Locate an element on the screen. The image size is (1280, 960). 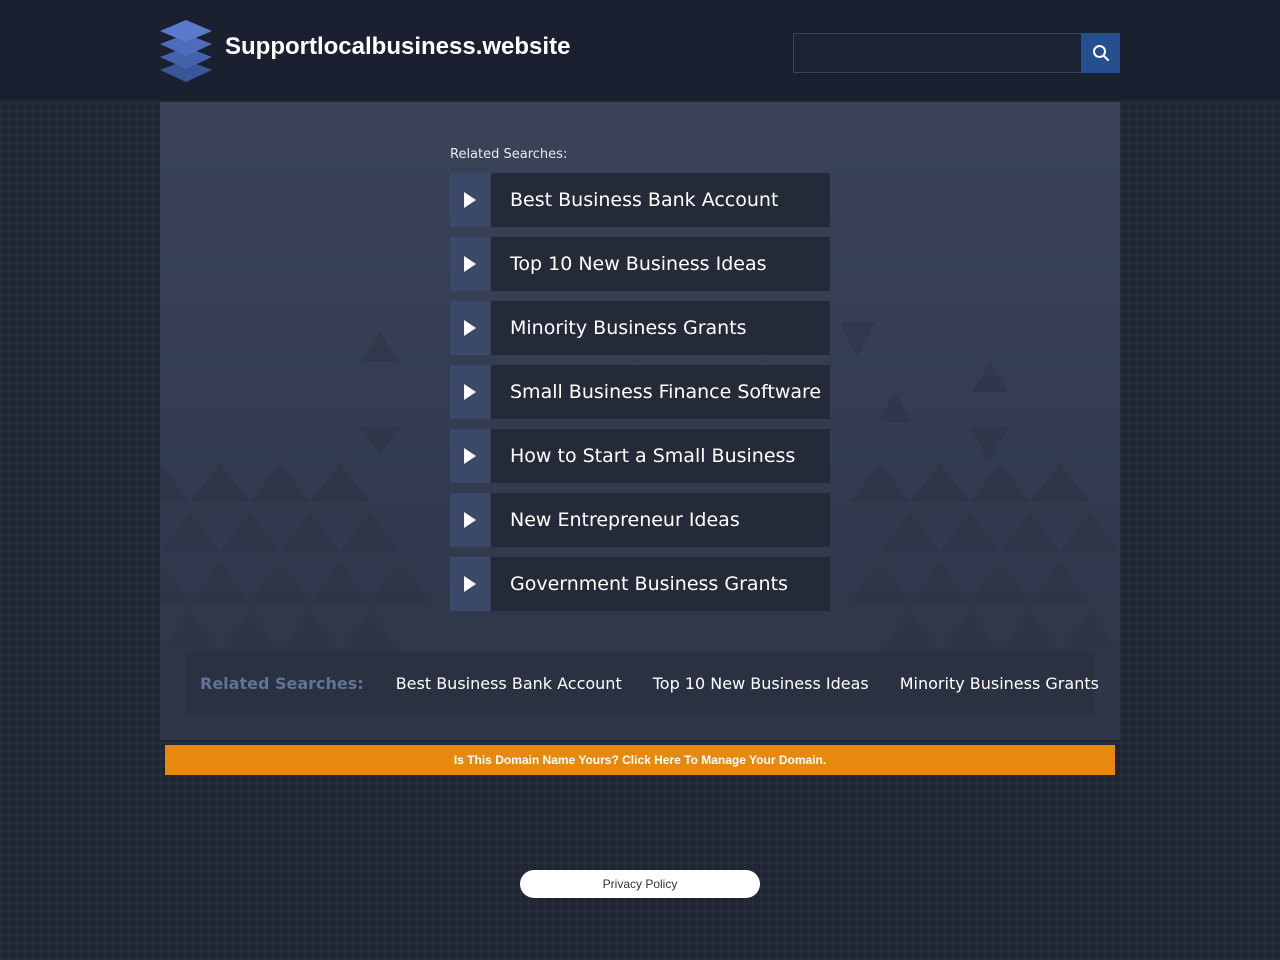
related-link: Top 10 New Business Ideas is located at coordinates (640, 264).